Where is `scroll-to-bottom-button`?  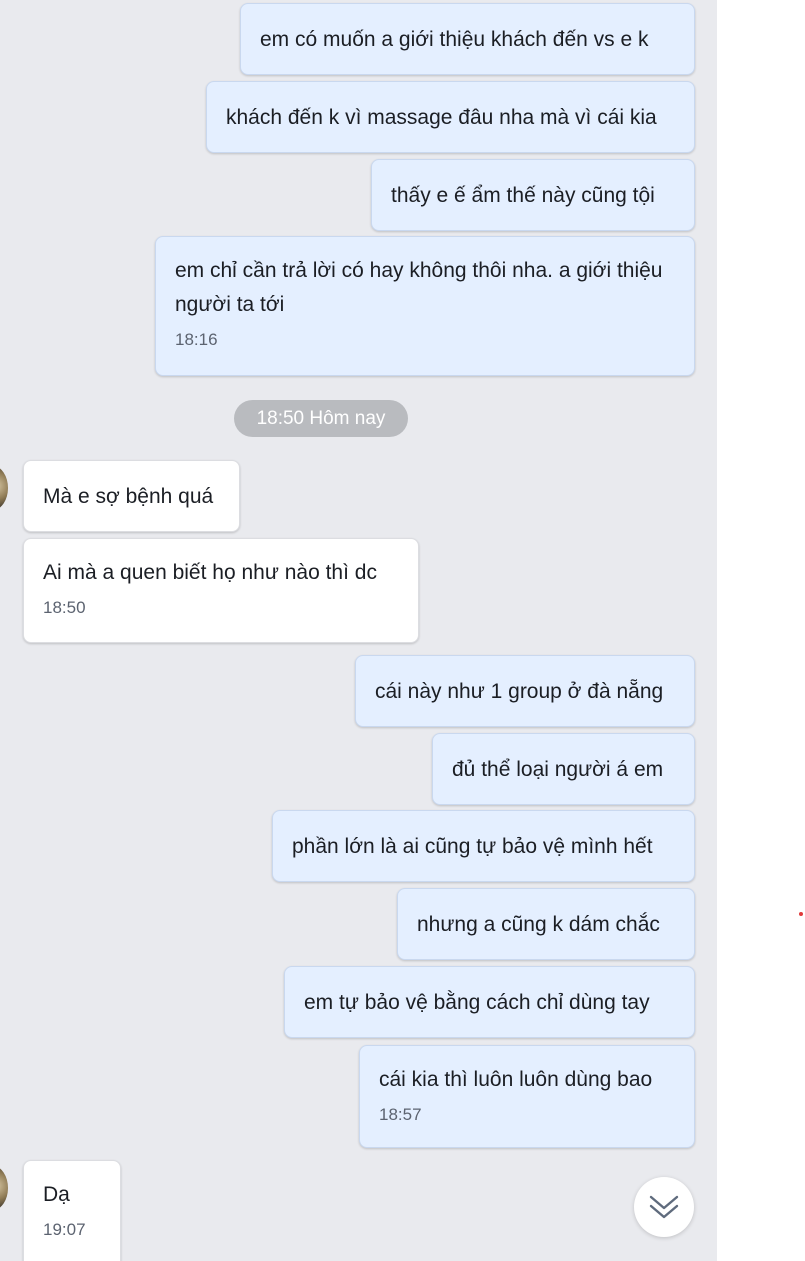 scroll-to-bottom-button is located at coordinates (664, 1207).